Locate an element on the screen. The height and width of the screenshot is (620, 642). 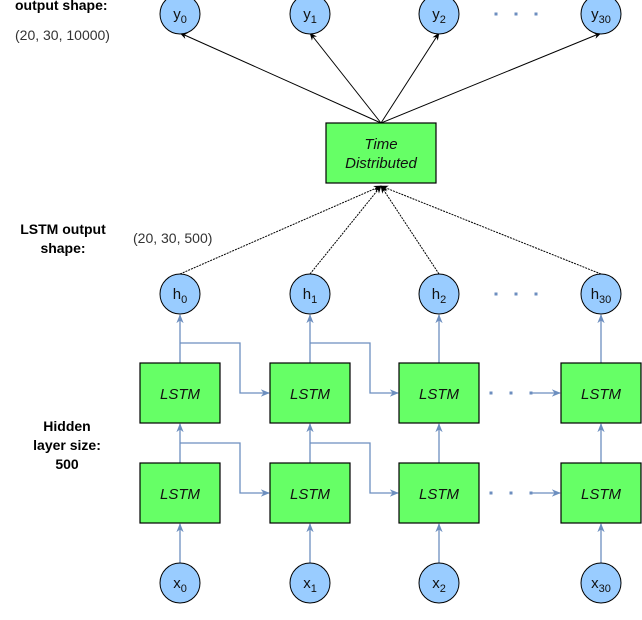
output-node: y2 is located at coordinates (439, 17).